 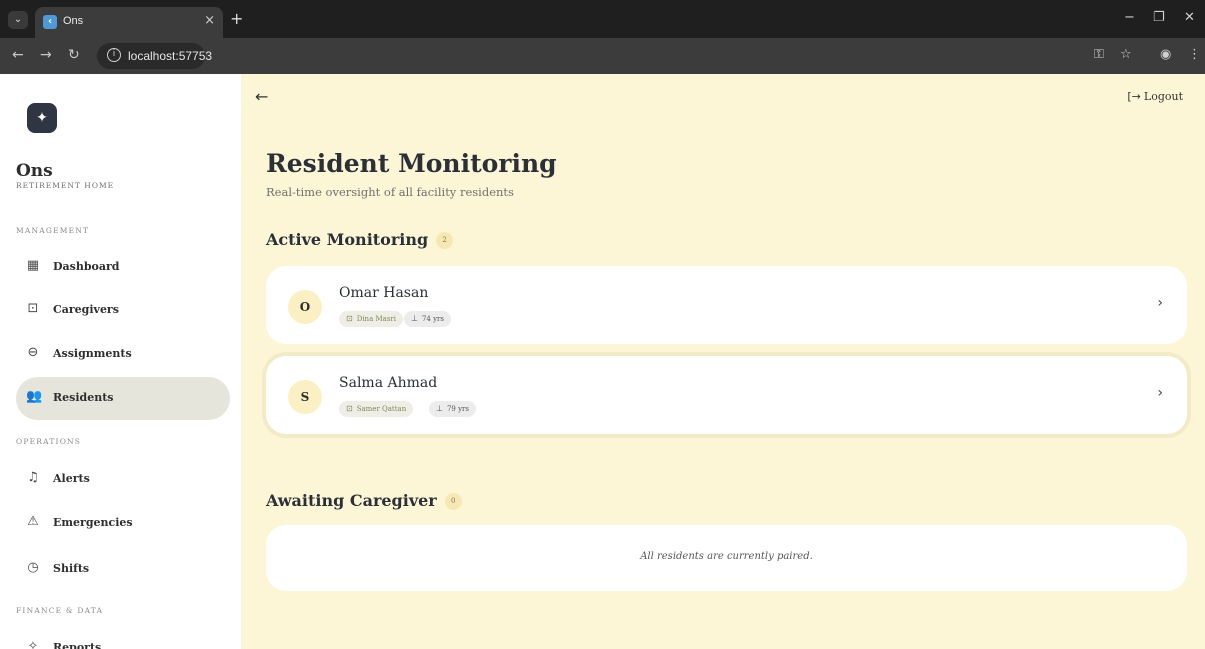 What do you see at coordinates (114, 55) in the screenshot?
I see `info-icon: i` at bounding box center [114, 55].